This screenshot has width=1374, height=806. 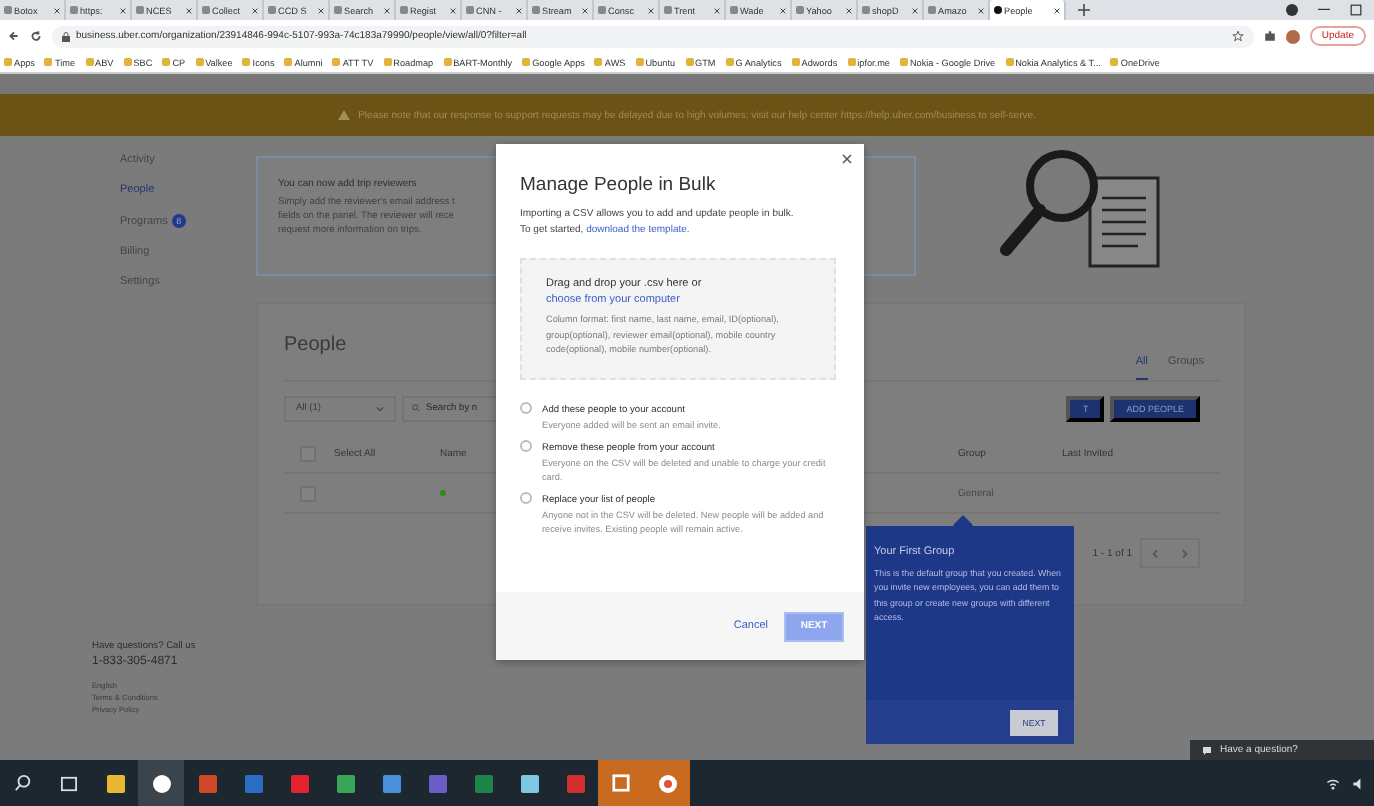 What do you see at coordinates (1333, 783) in the screenshot?
I see `wifi-icon` at bounding box center [1333, 783].